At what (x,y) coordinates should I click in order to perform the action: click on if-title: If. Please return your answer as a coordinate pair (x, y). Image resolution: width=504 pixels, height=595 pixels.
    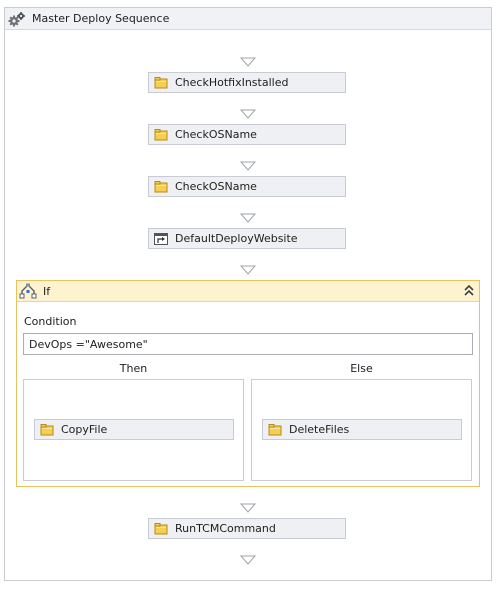
    Looking at the image, I should click on (47, 291).